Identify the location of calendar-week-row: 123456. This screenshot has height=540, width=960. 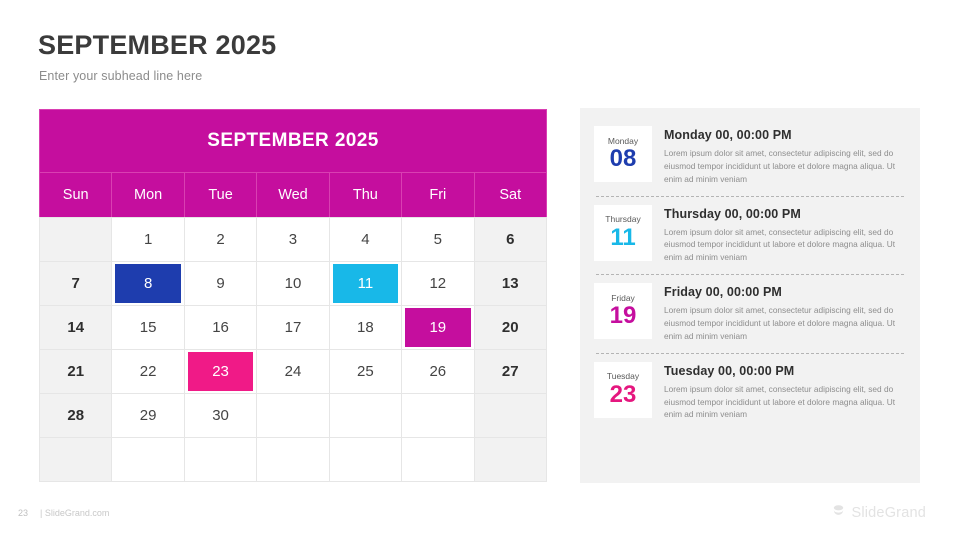
(293, 239).